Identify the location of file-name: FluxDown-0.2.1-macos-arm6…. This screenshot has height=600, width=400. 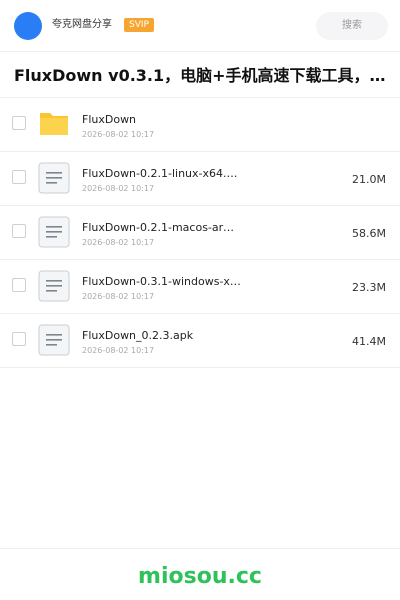
(162, 227).